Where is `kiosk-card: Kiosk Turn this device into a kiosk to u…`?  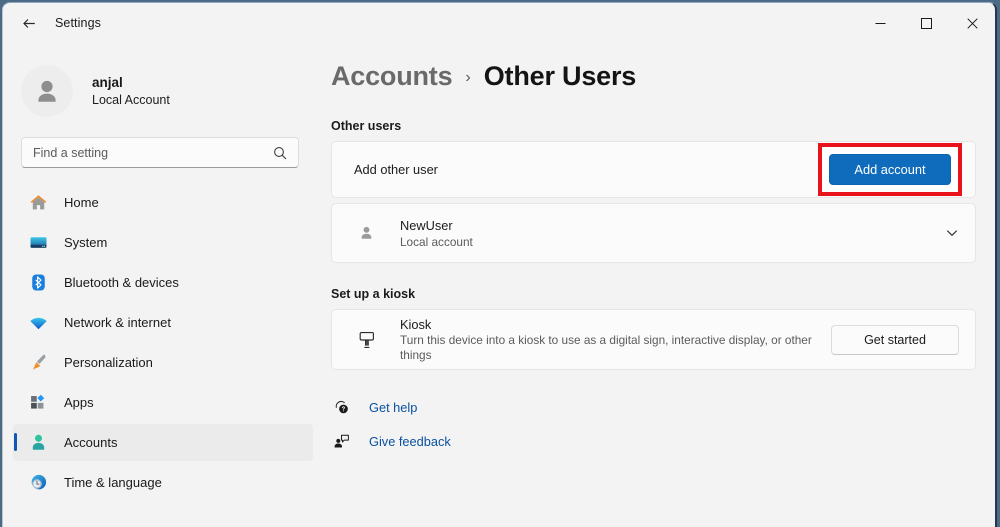
kiosk-card: Kiosk Turn this device into a kiosk to u… is located at coordinates (653, 339).